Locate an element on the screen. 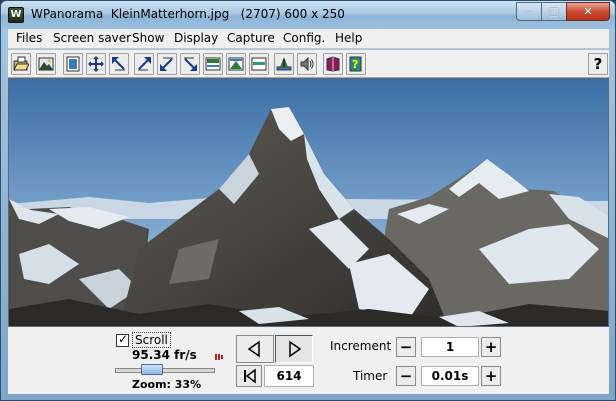 This screenshot has width=616, height=401. book-button is located at coordinates (333, 64).